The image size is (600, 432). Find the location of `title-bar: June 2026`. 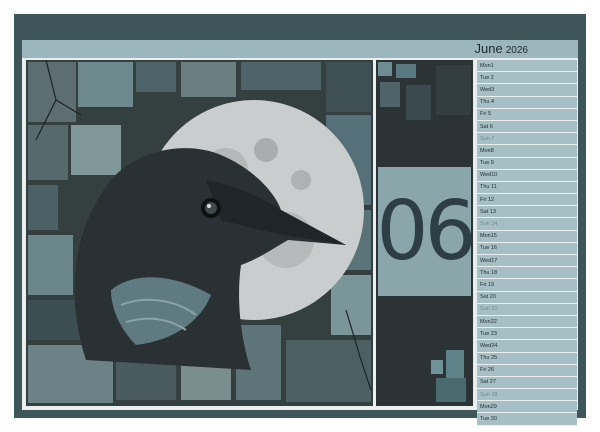

title-bar: June 2026 is located at coordinates (300, 49).